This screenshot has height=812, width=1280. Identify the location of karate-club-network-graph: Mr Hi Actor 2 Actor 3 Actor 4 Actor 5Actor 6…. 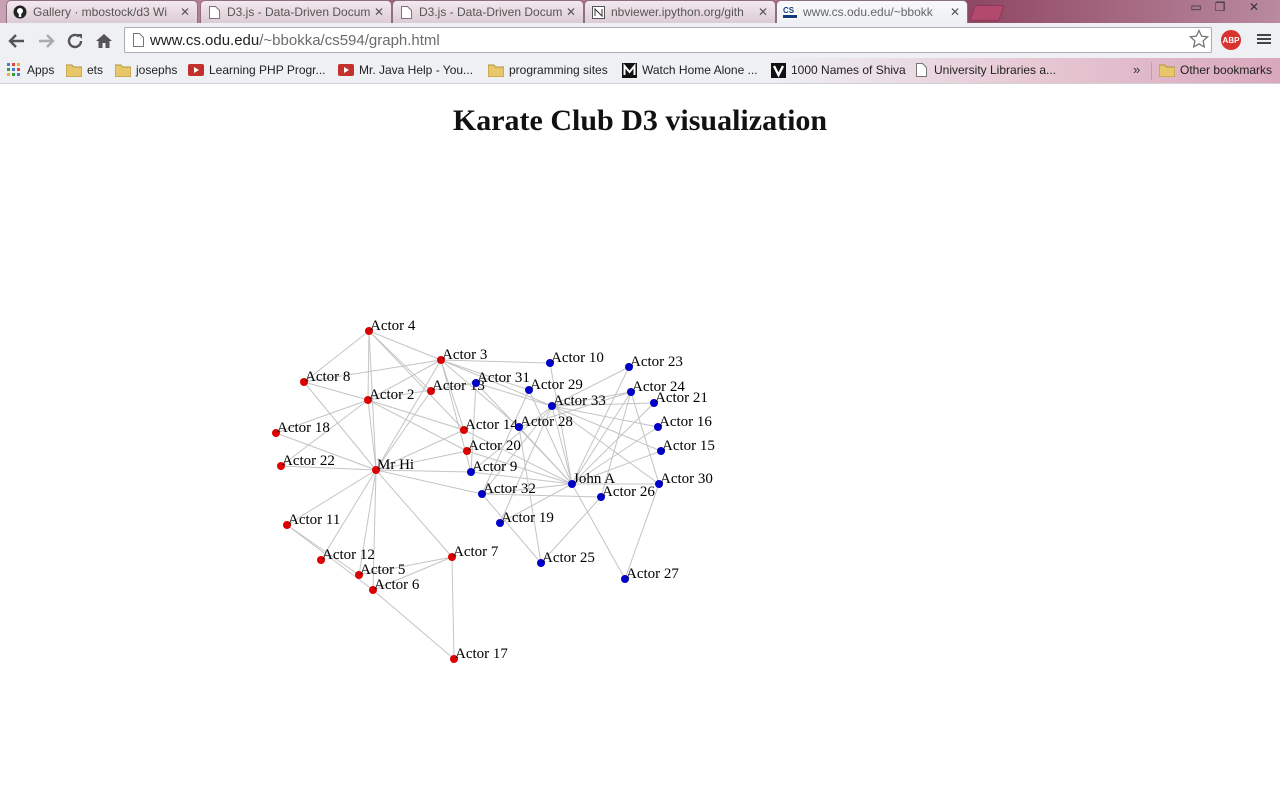
(493, 490).